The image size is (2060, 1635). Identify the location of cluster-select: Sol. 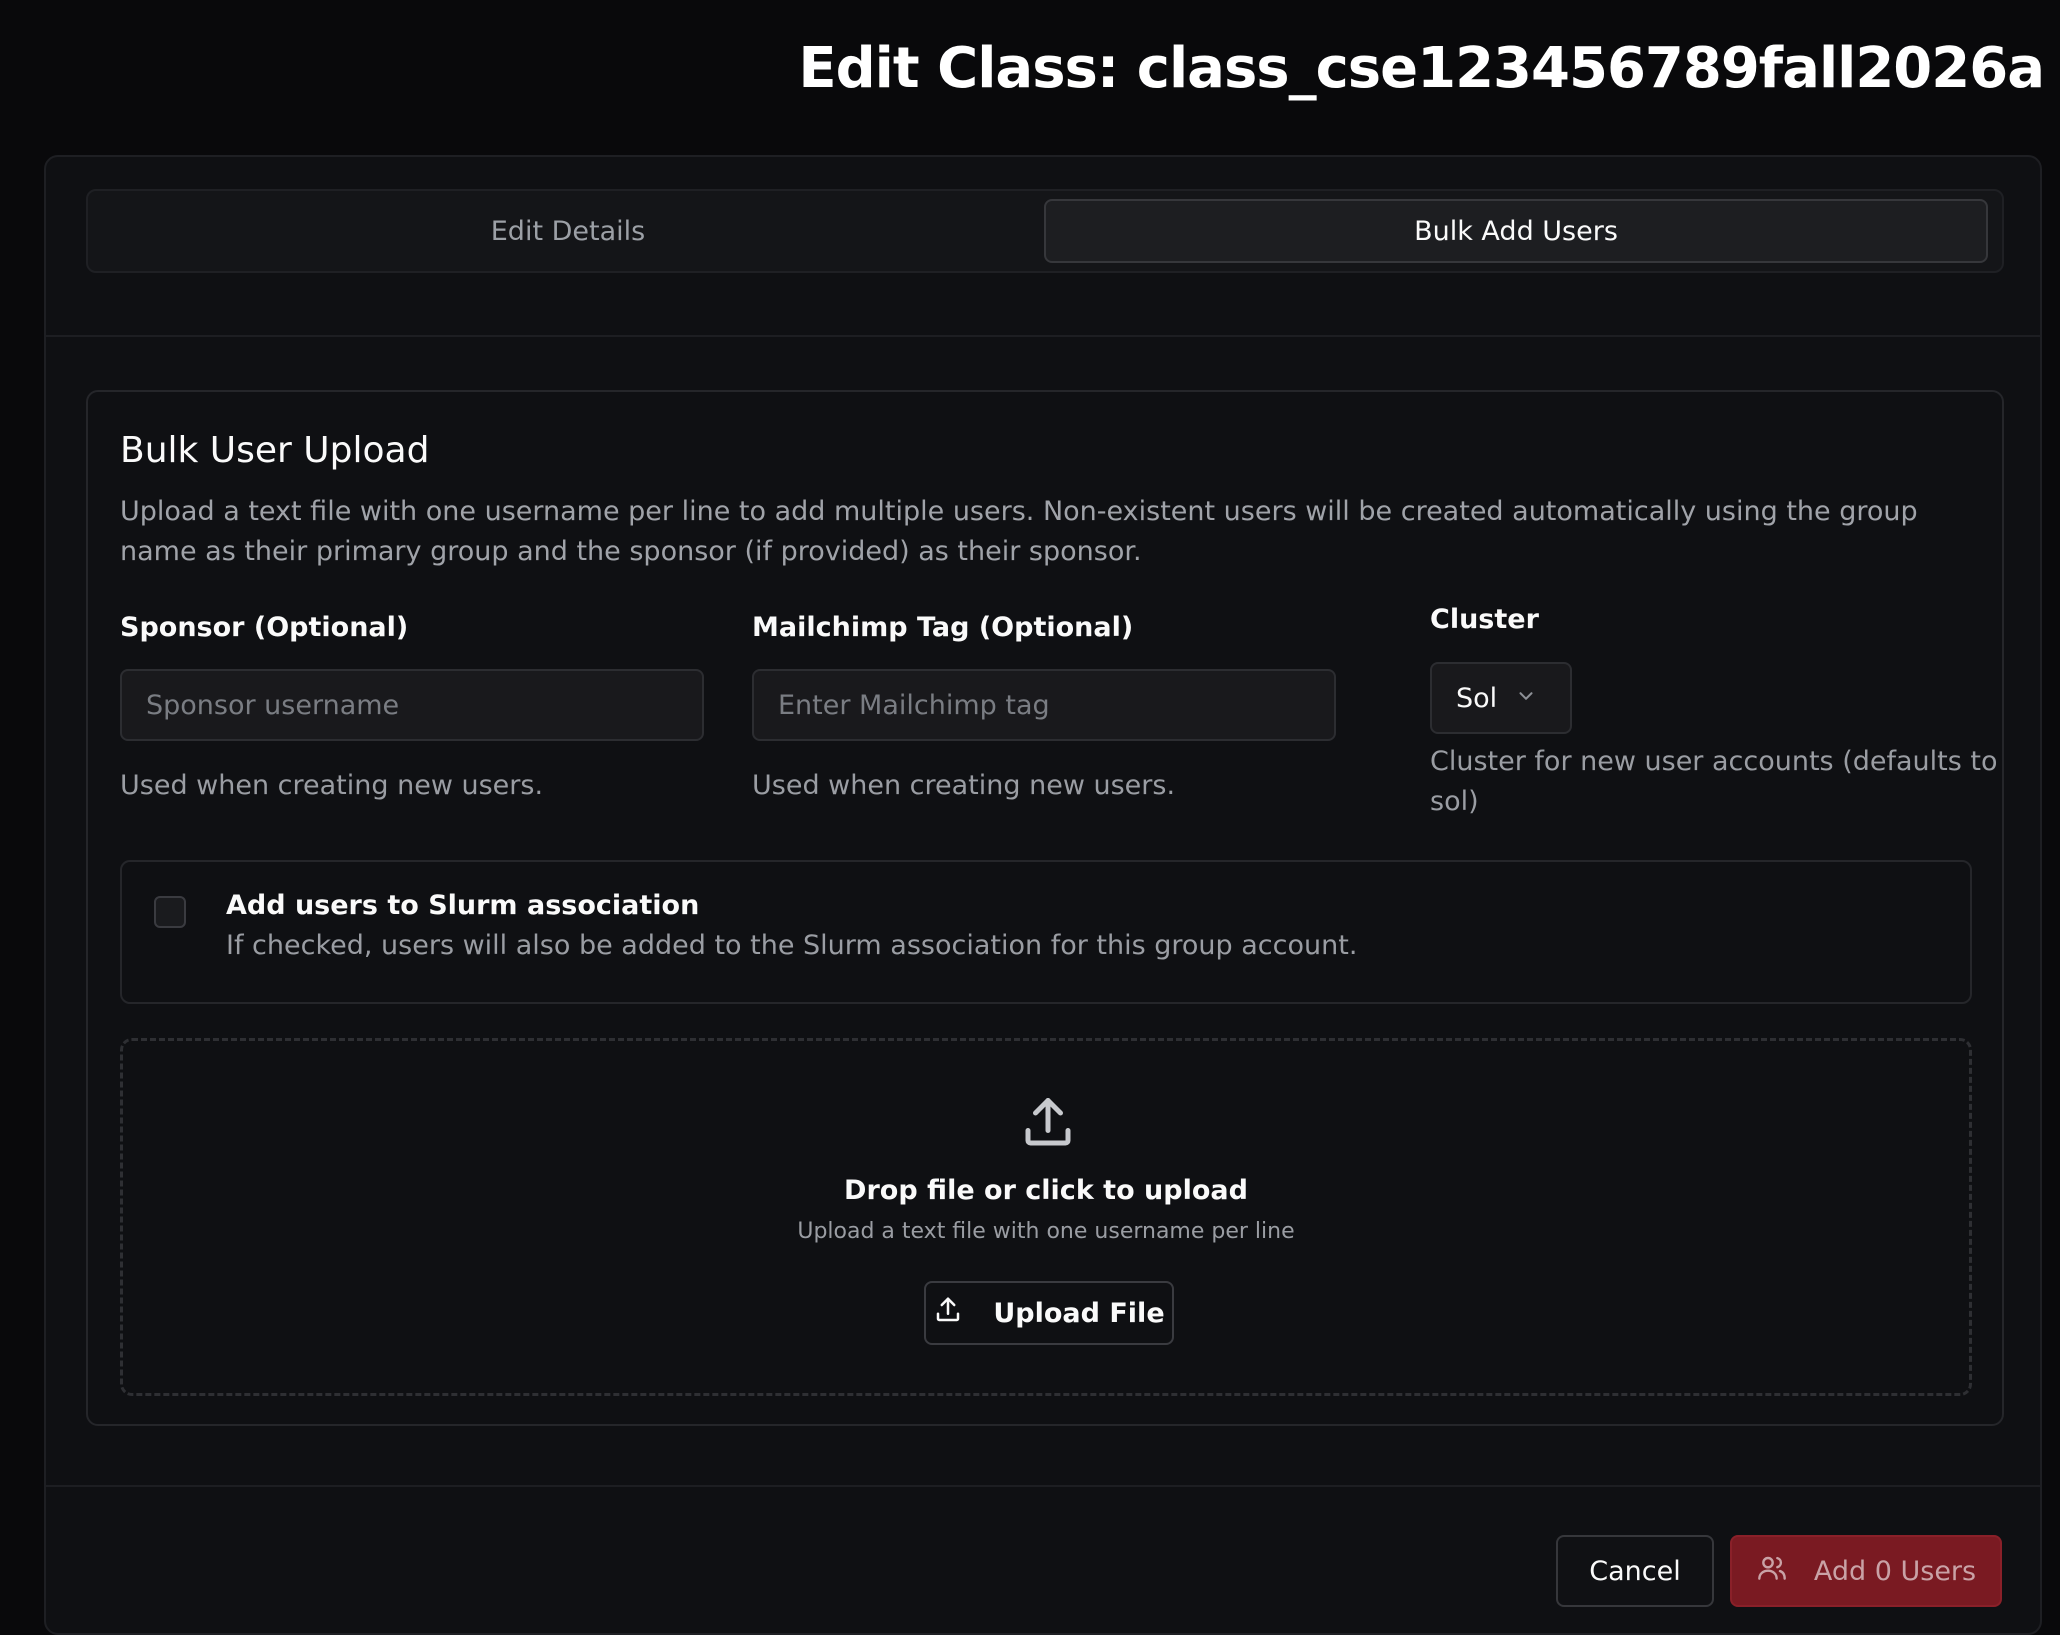
(1501, 698).